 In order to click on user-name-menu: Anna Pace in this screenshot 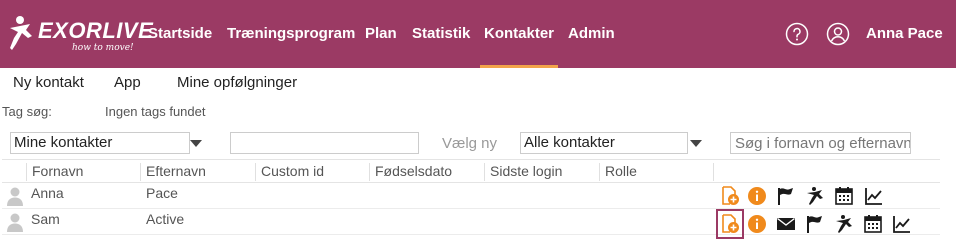, I will do `click(904, 34)`.